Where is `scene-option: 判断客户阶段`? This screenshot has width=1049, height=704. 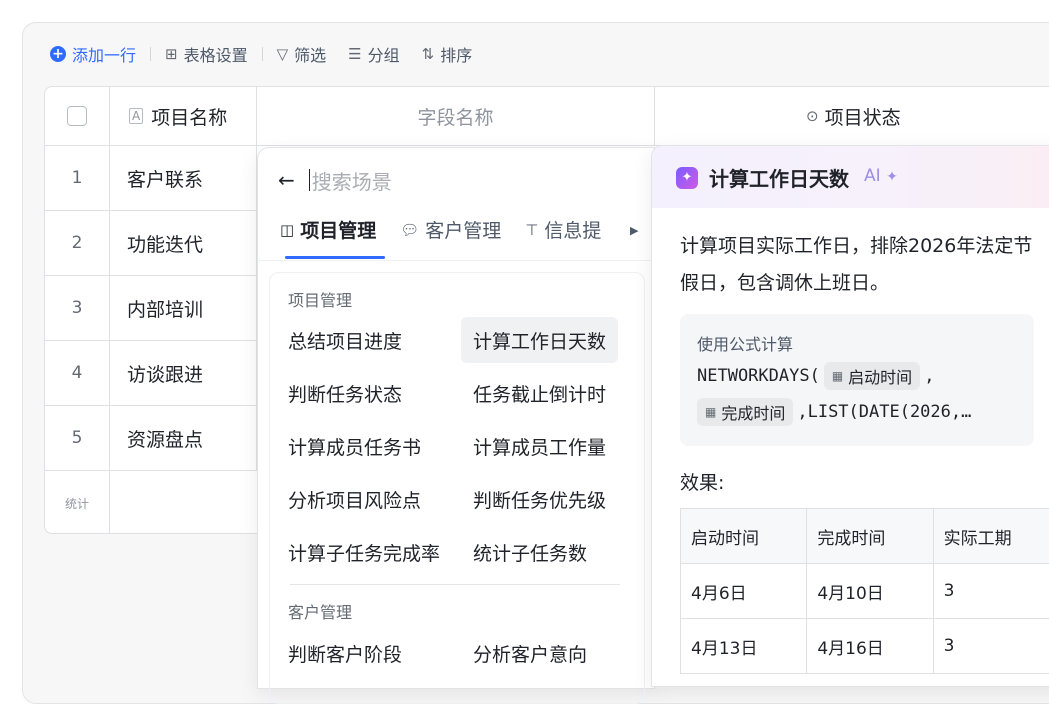 scene-option: 判断客户阶段 is located at coordinates (345, 653).